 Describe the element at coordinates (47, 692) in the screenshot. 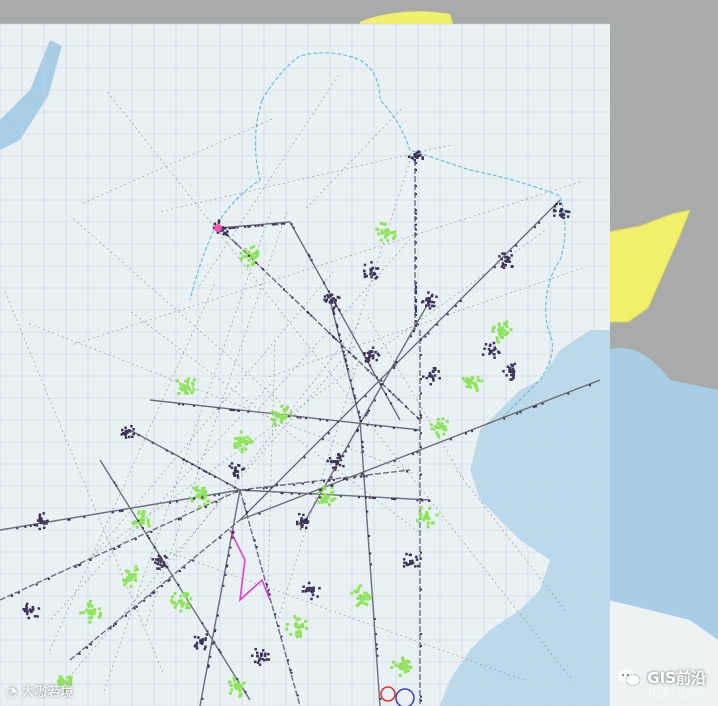

I see `watermark-left-text: 大嗷若境` at that location.